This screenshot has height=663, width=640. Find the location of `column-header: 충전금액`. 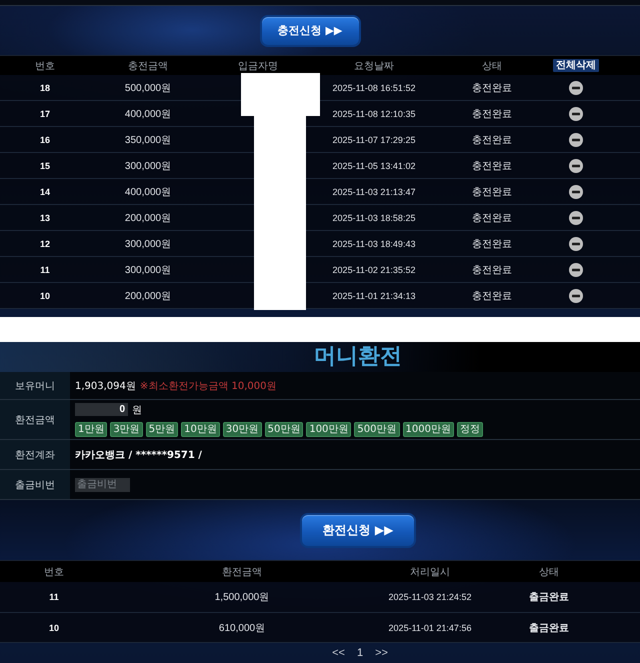

column-header: 충전금액 is located at coordinates (148, 66).